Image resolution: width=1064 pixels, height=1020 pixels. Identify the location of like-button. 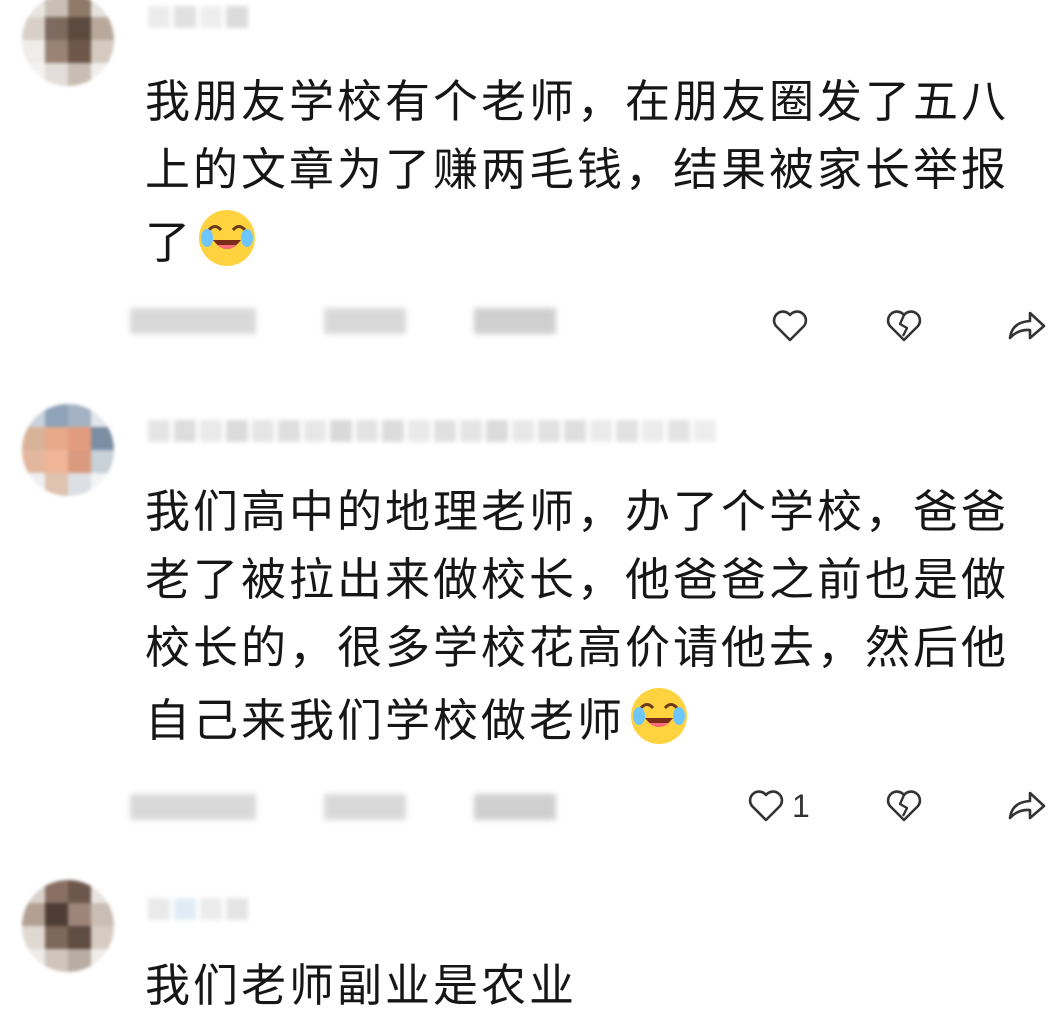
(793, 326).